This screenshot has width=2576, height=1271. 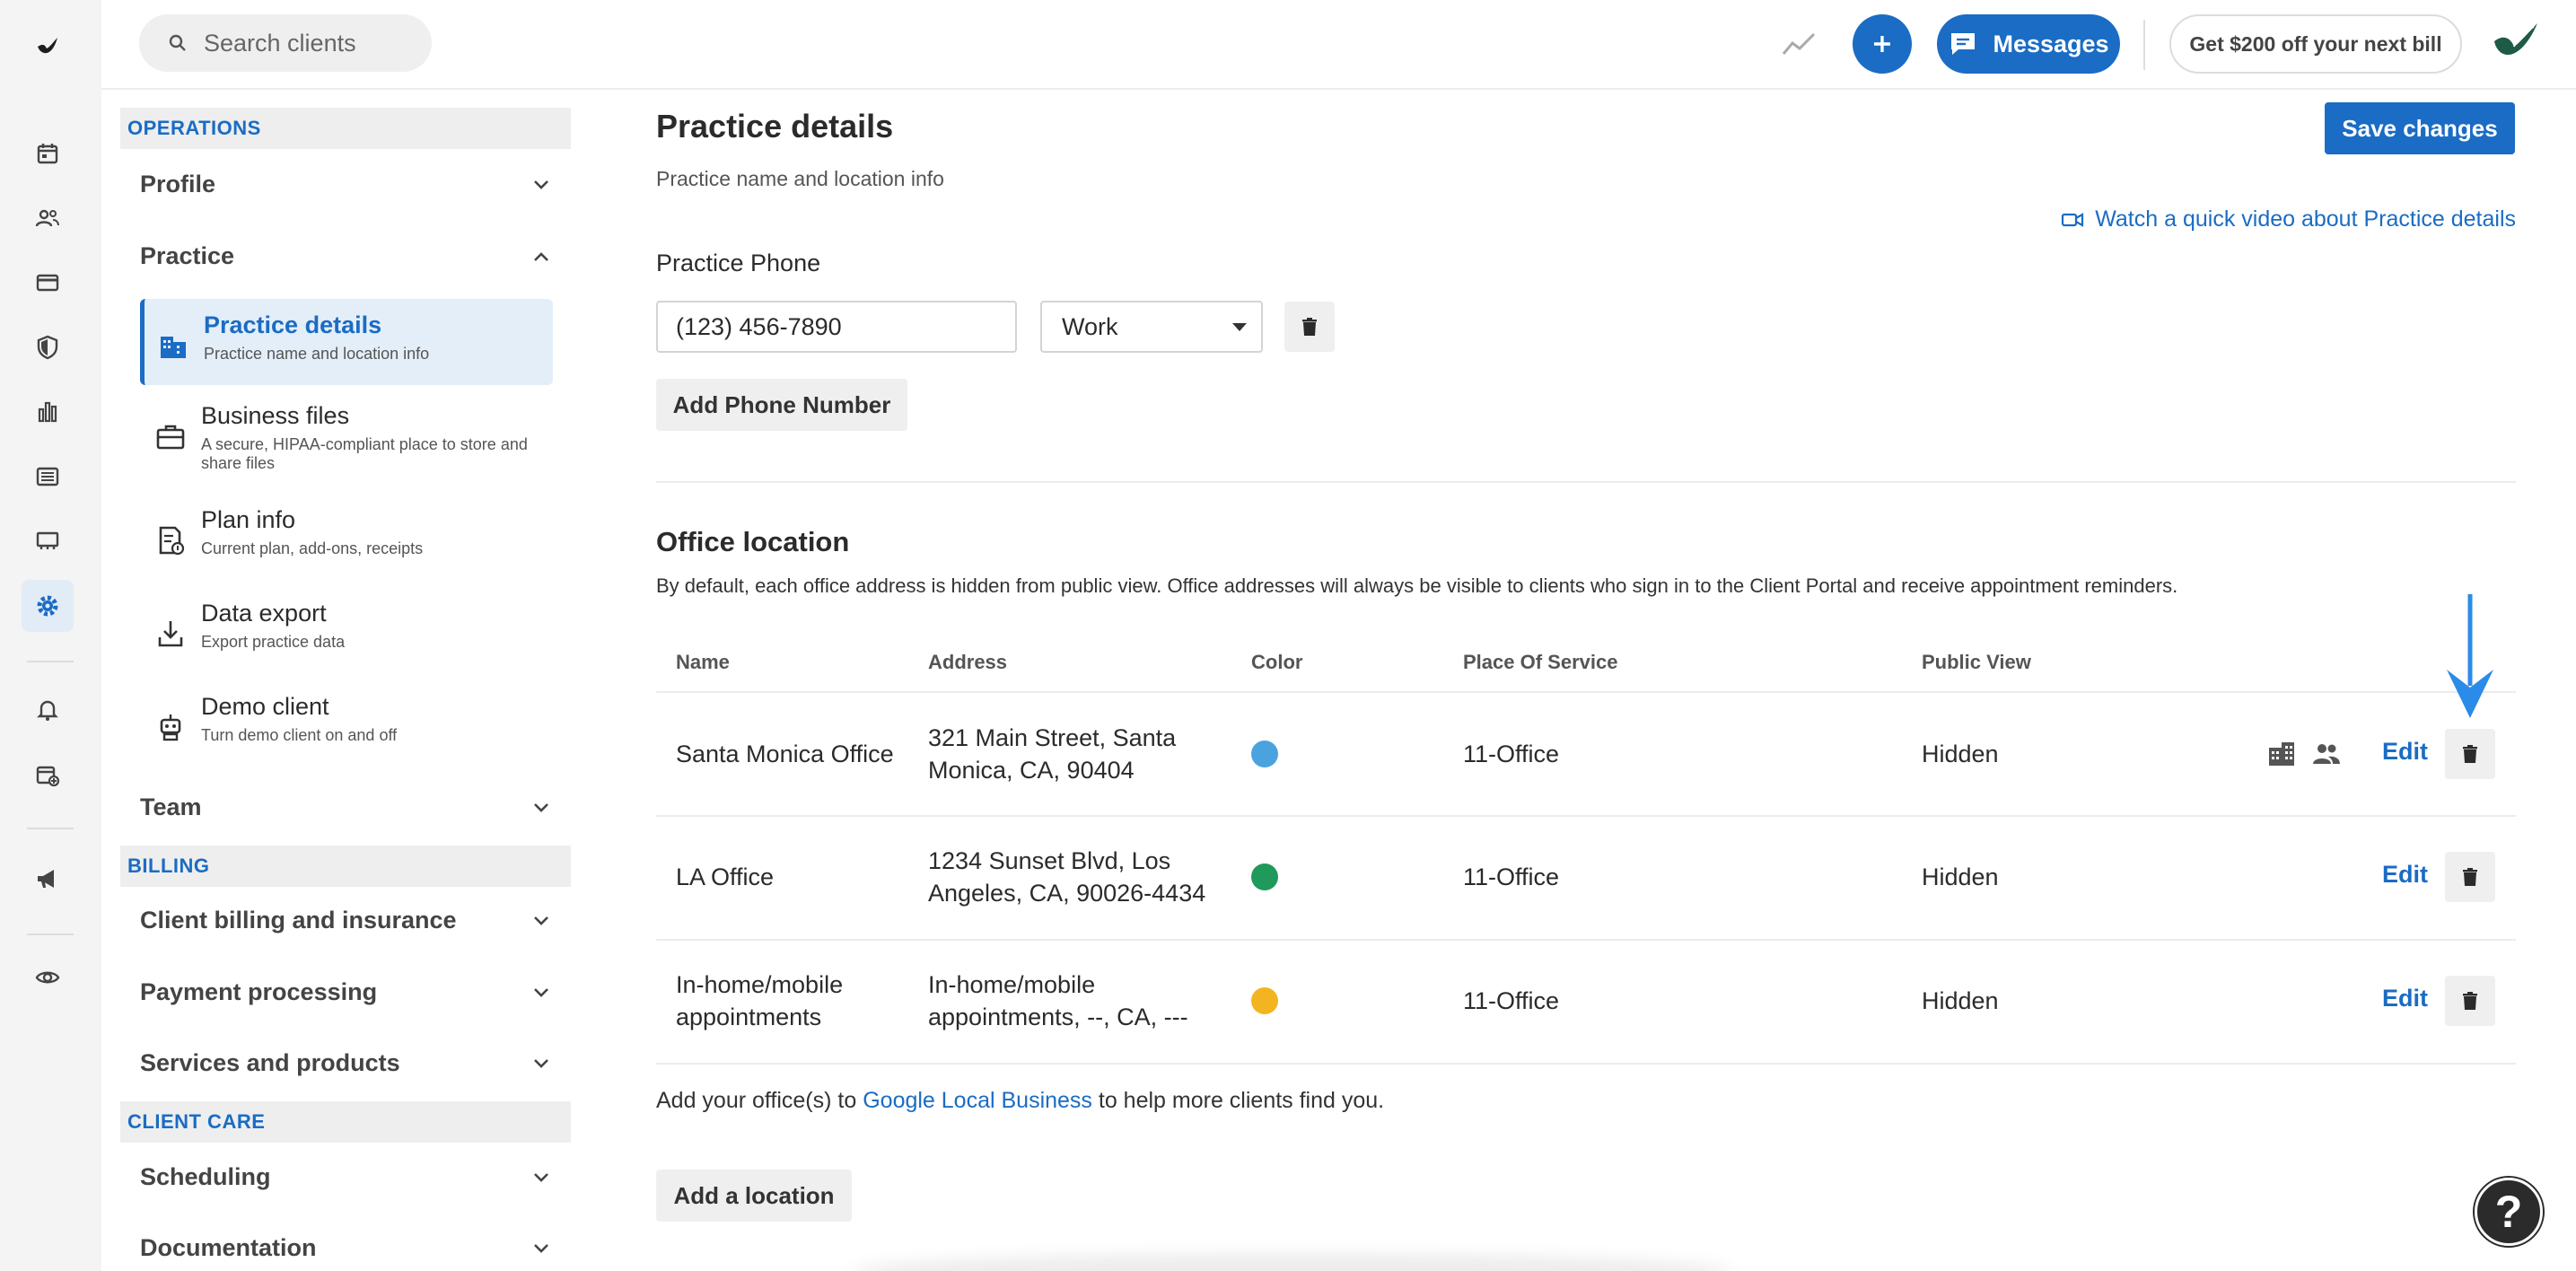 I want to click on google-local-business-link: Google Local Business, so click(x=977, y=1100).